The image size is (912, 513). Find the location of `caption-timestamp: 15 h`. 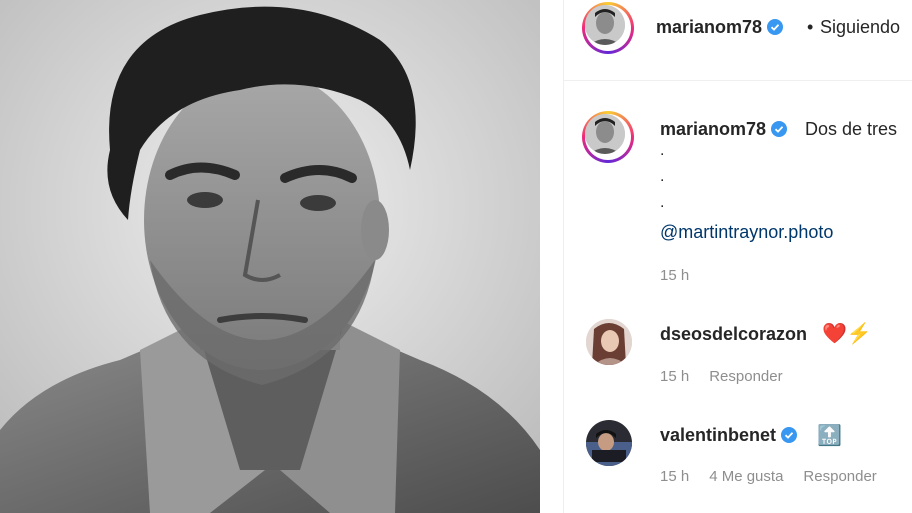

caption-timestamp: 15 h is located at coordinates (674, 275).